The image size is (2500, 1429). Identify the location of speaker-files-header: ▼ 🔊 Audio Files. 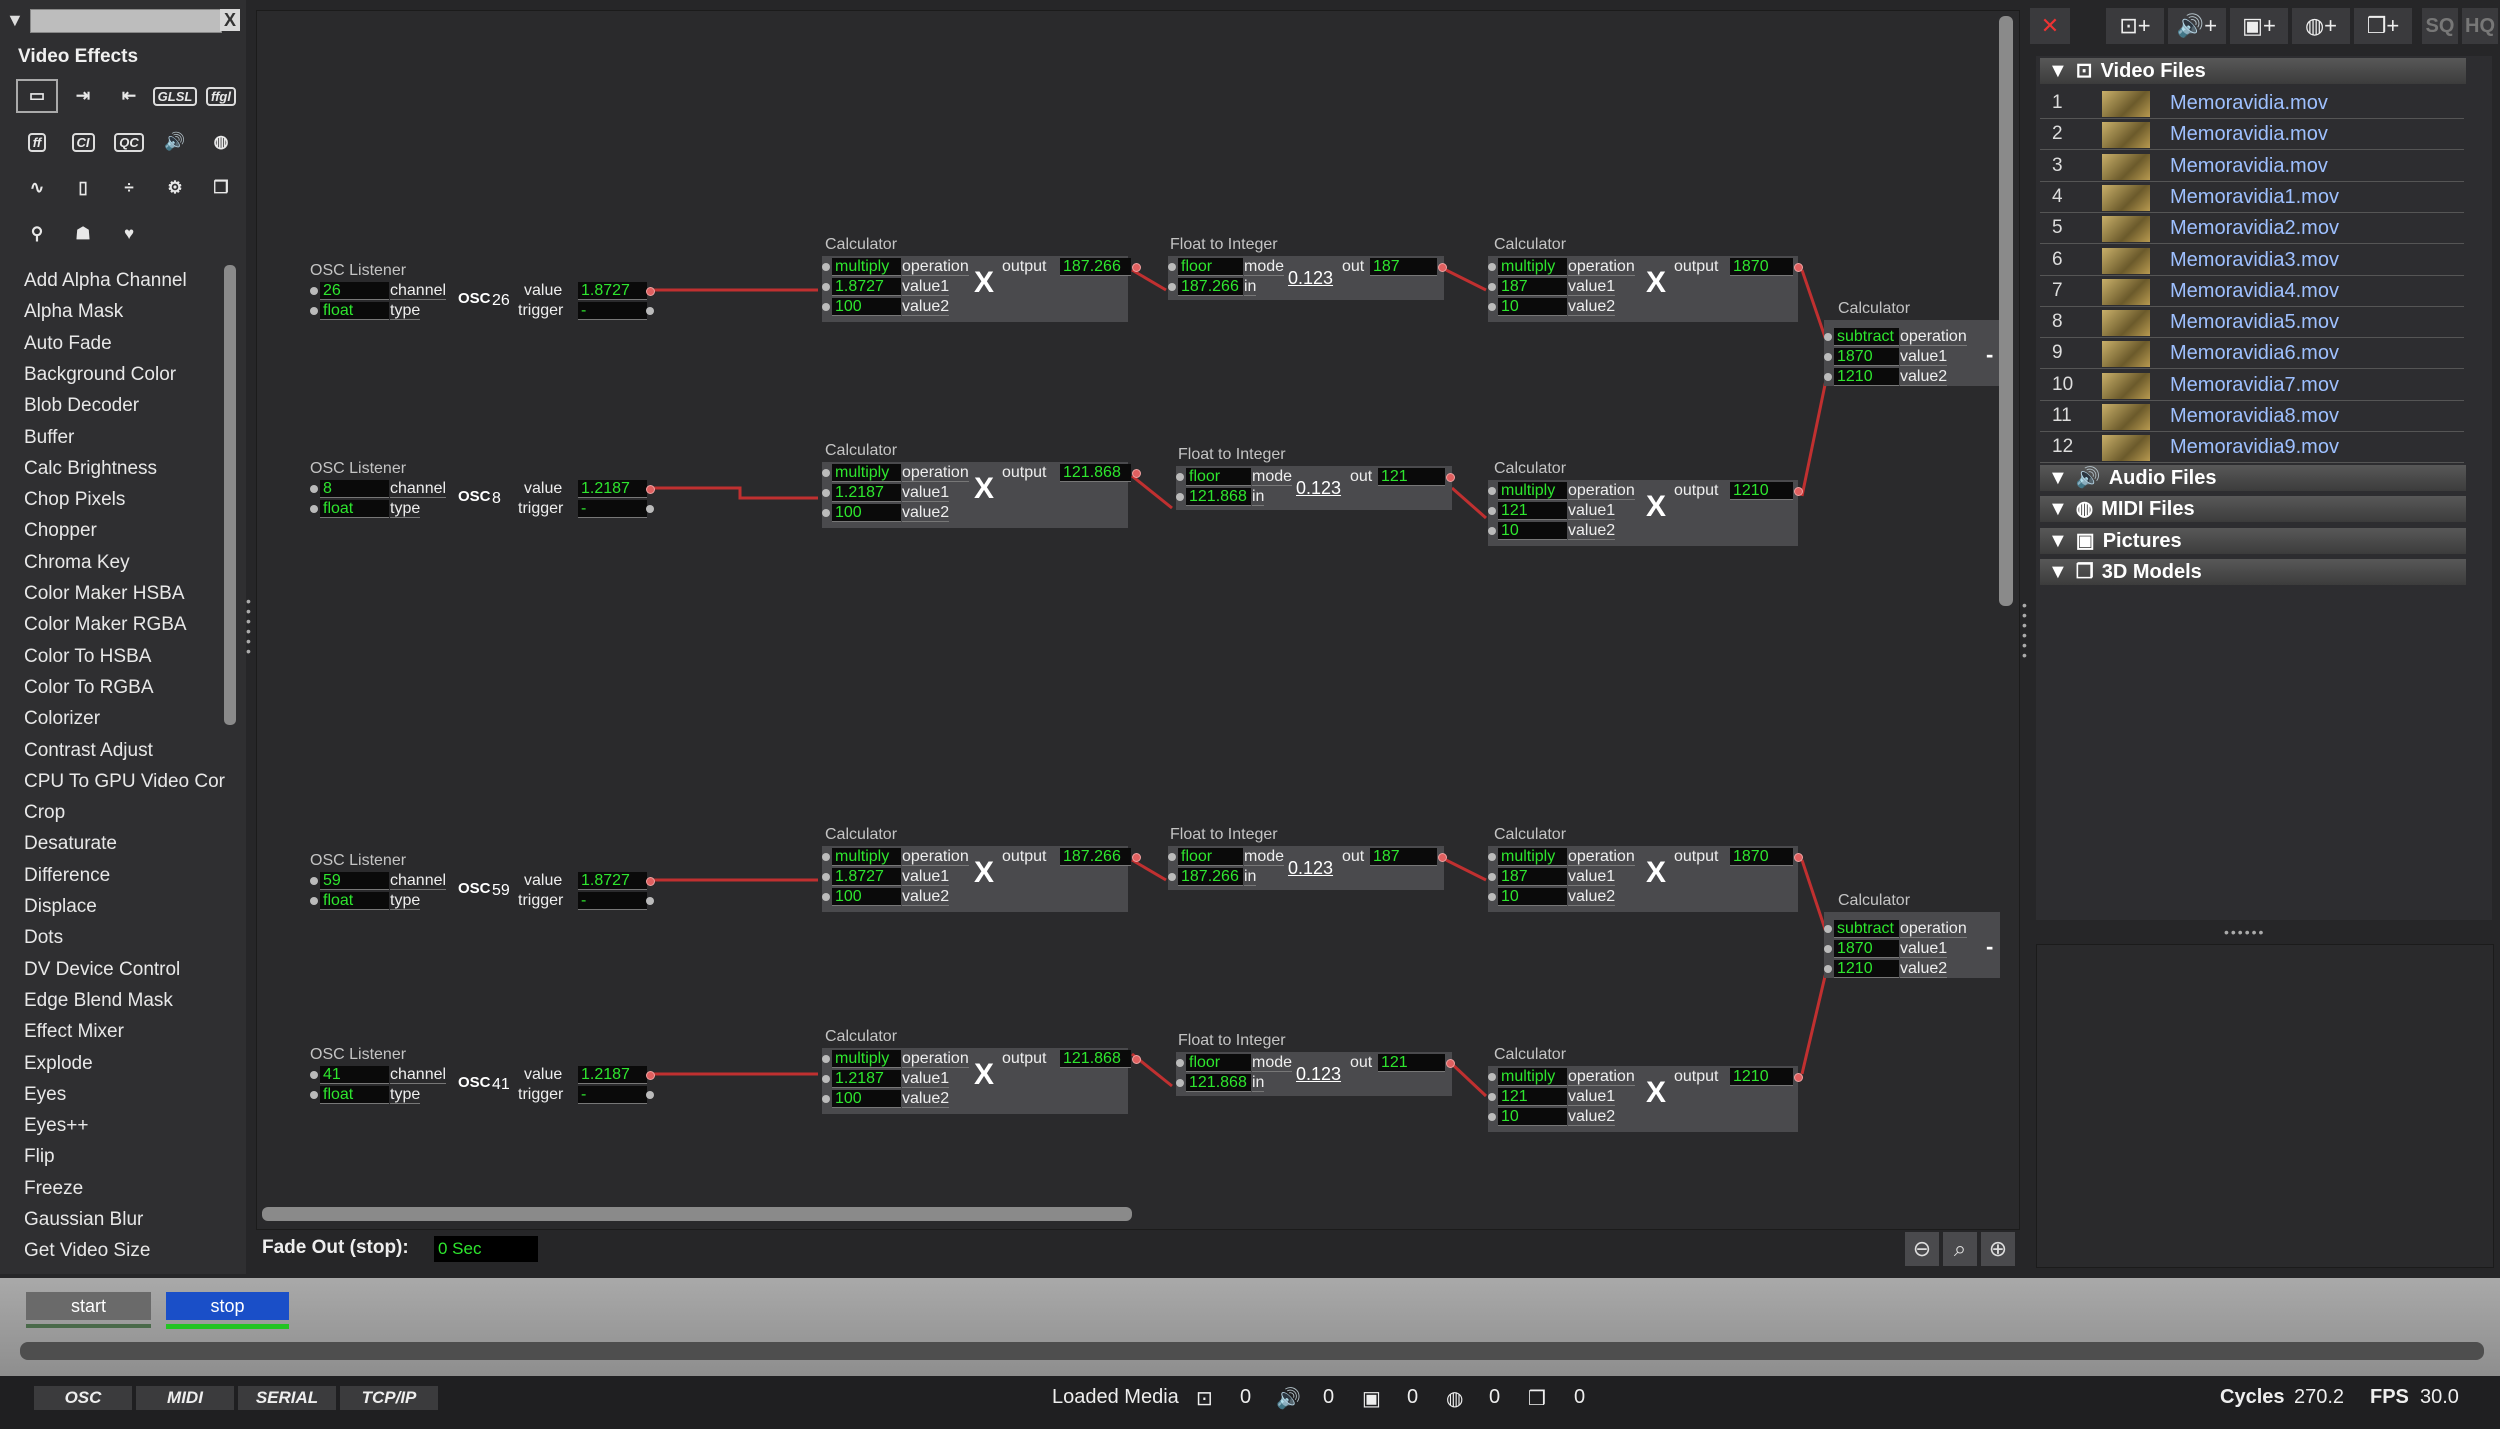
(2253, 478).